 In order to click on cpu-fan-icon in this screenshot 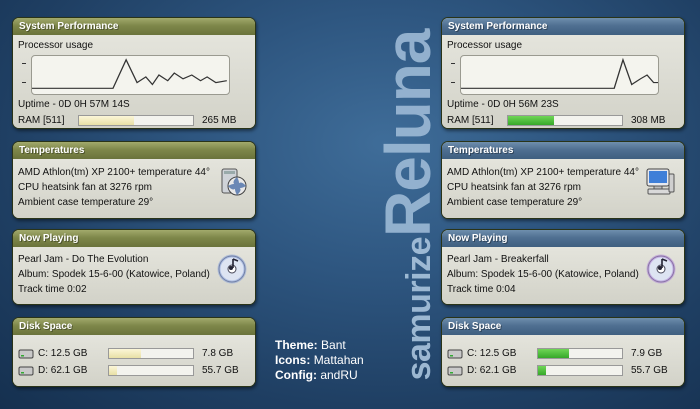, I will do `click(232, 183)`.